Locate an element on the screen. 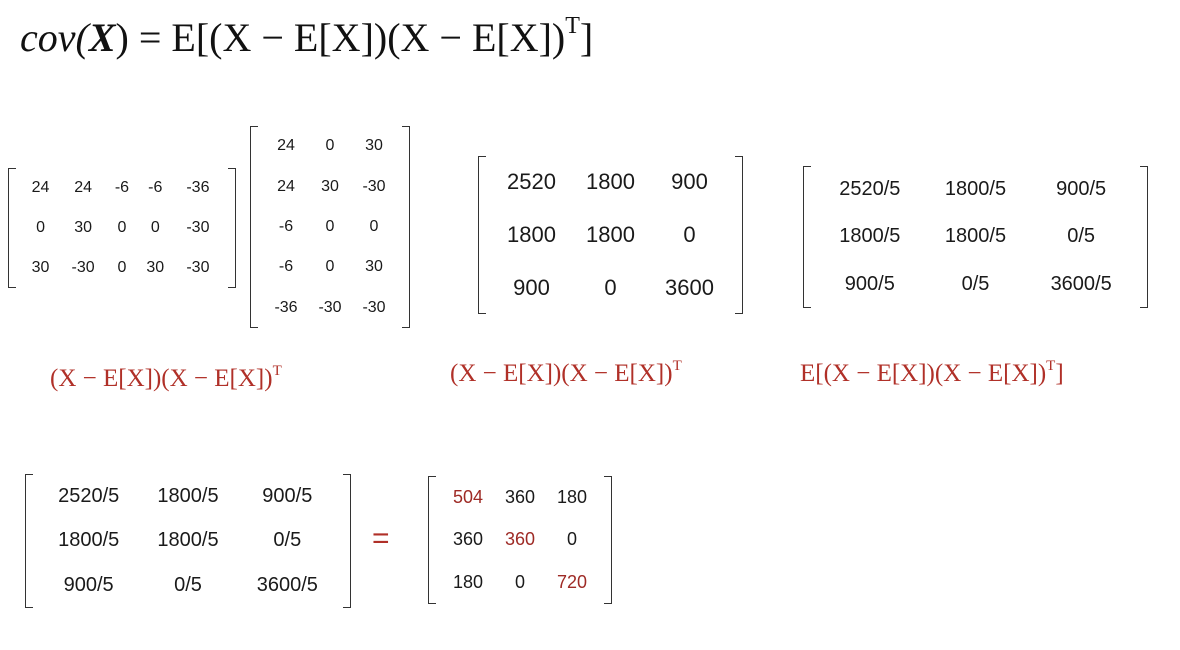 The height and width of the screenshot is (650, 1180). formula-transpose-sup: T is located at coordinates (572, 26).